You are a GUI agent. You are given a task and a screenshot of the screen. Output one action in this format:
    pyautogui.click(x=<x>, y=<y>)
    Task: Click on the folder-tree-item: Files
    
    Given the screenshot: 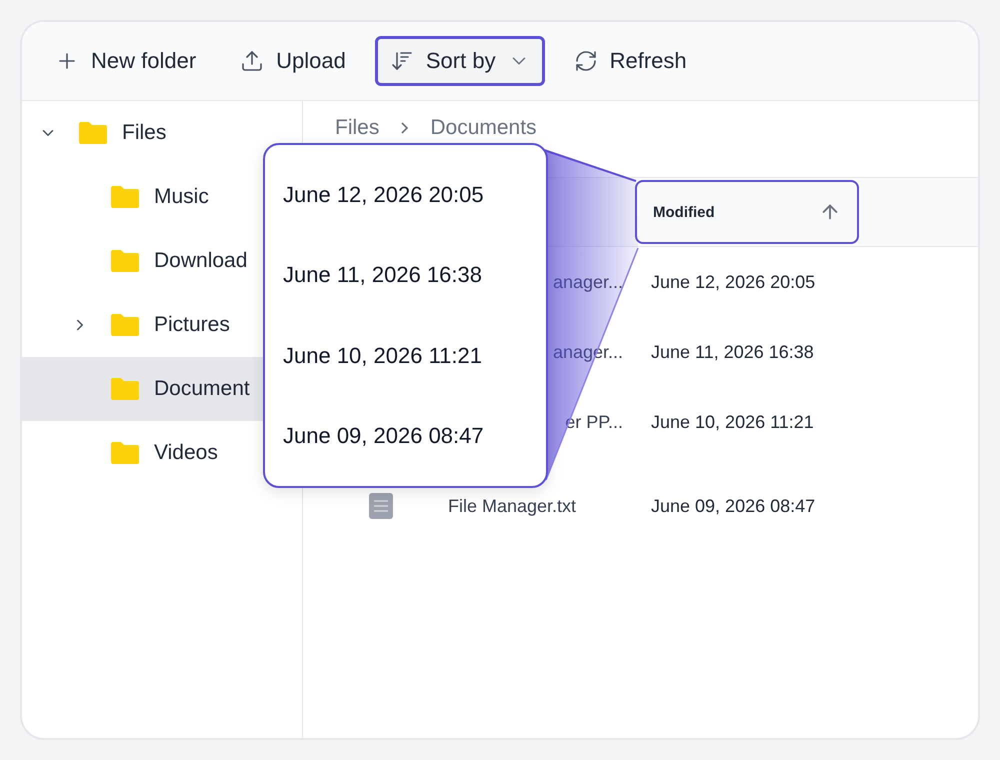 What is the action you would take?
    pyautogui.click(x=162, y=133)
    